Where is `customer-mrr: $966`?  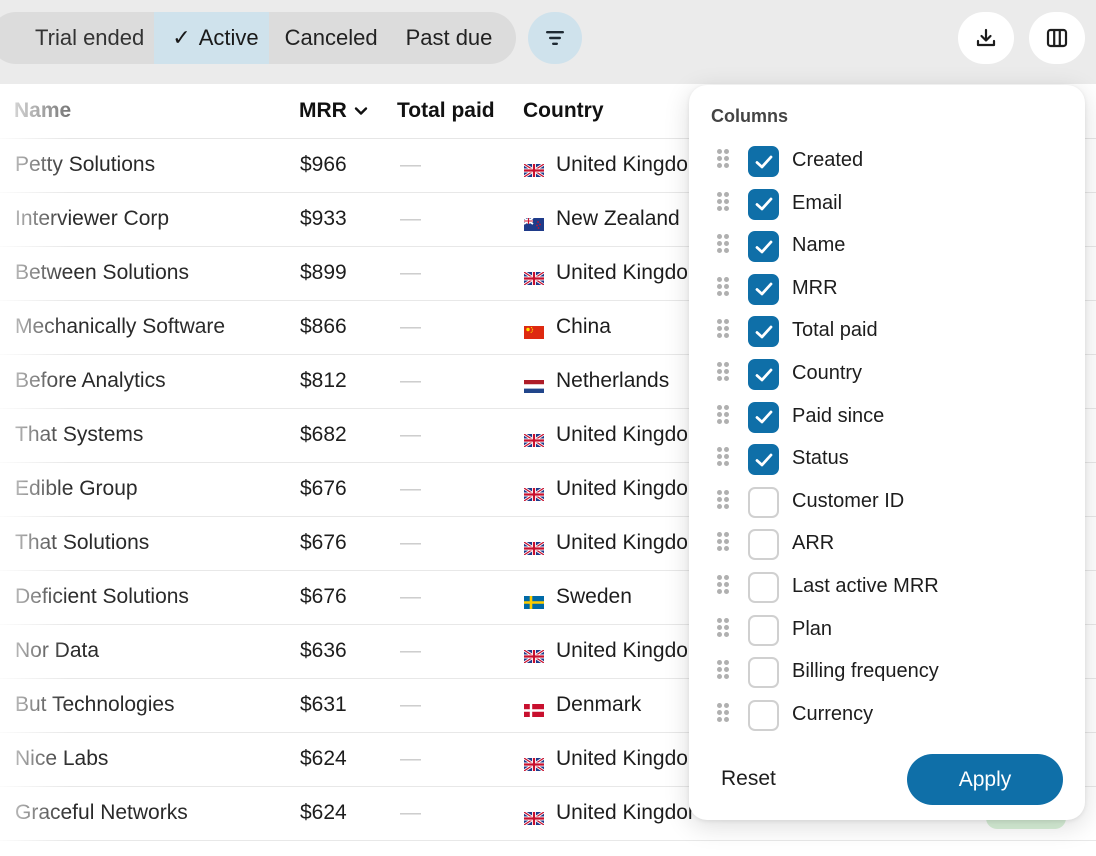 customer-mrr: $966 is located at coordinates (323, 164).